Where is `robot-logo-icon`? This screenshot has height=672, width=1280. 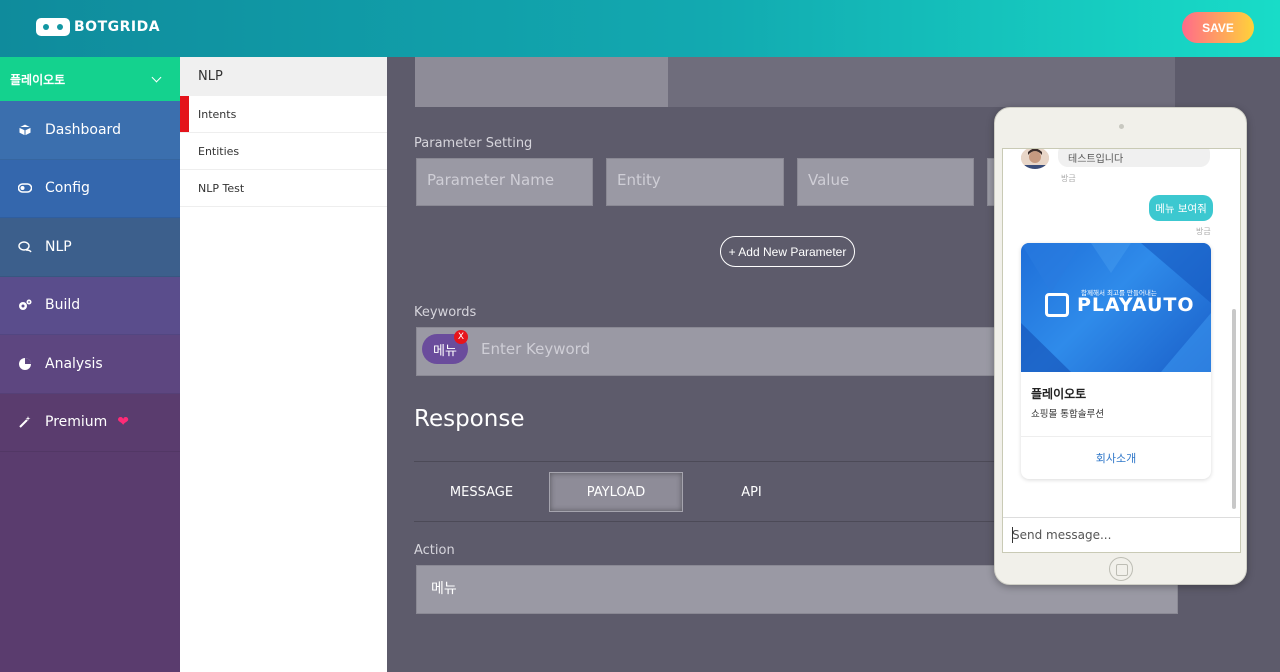 robot-logo-icon is located at coordinates (53, 27).